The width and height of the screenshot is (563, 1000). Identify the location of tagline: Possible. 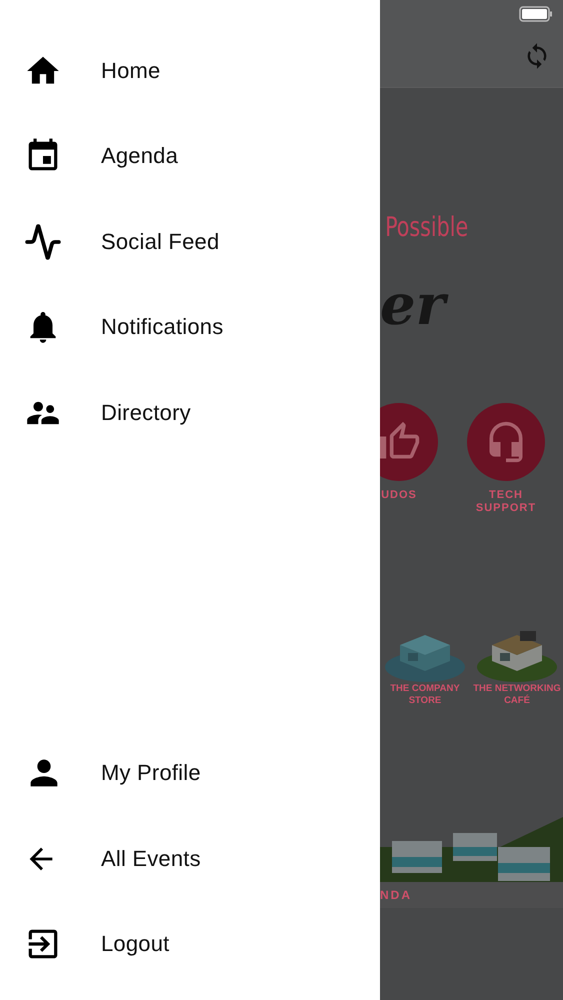
(427, 227).